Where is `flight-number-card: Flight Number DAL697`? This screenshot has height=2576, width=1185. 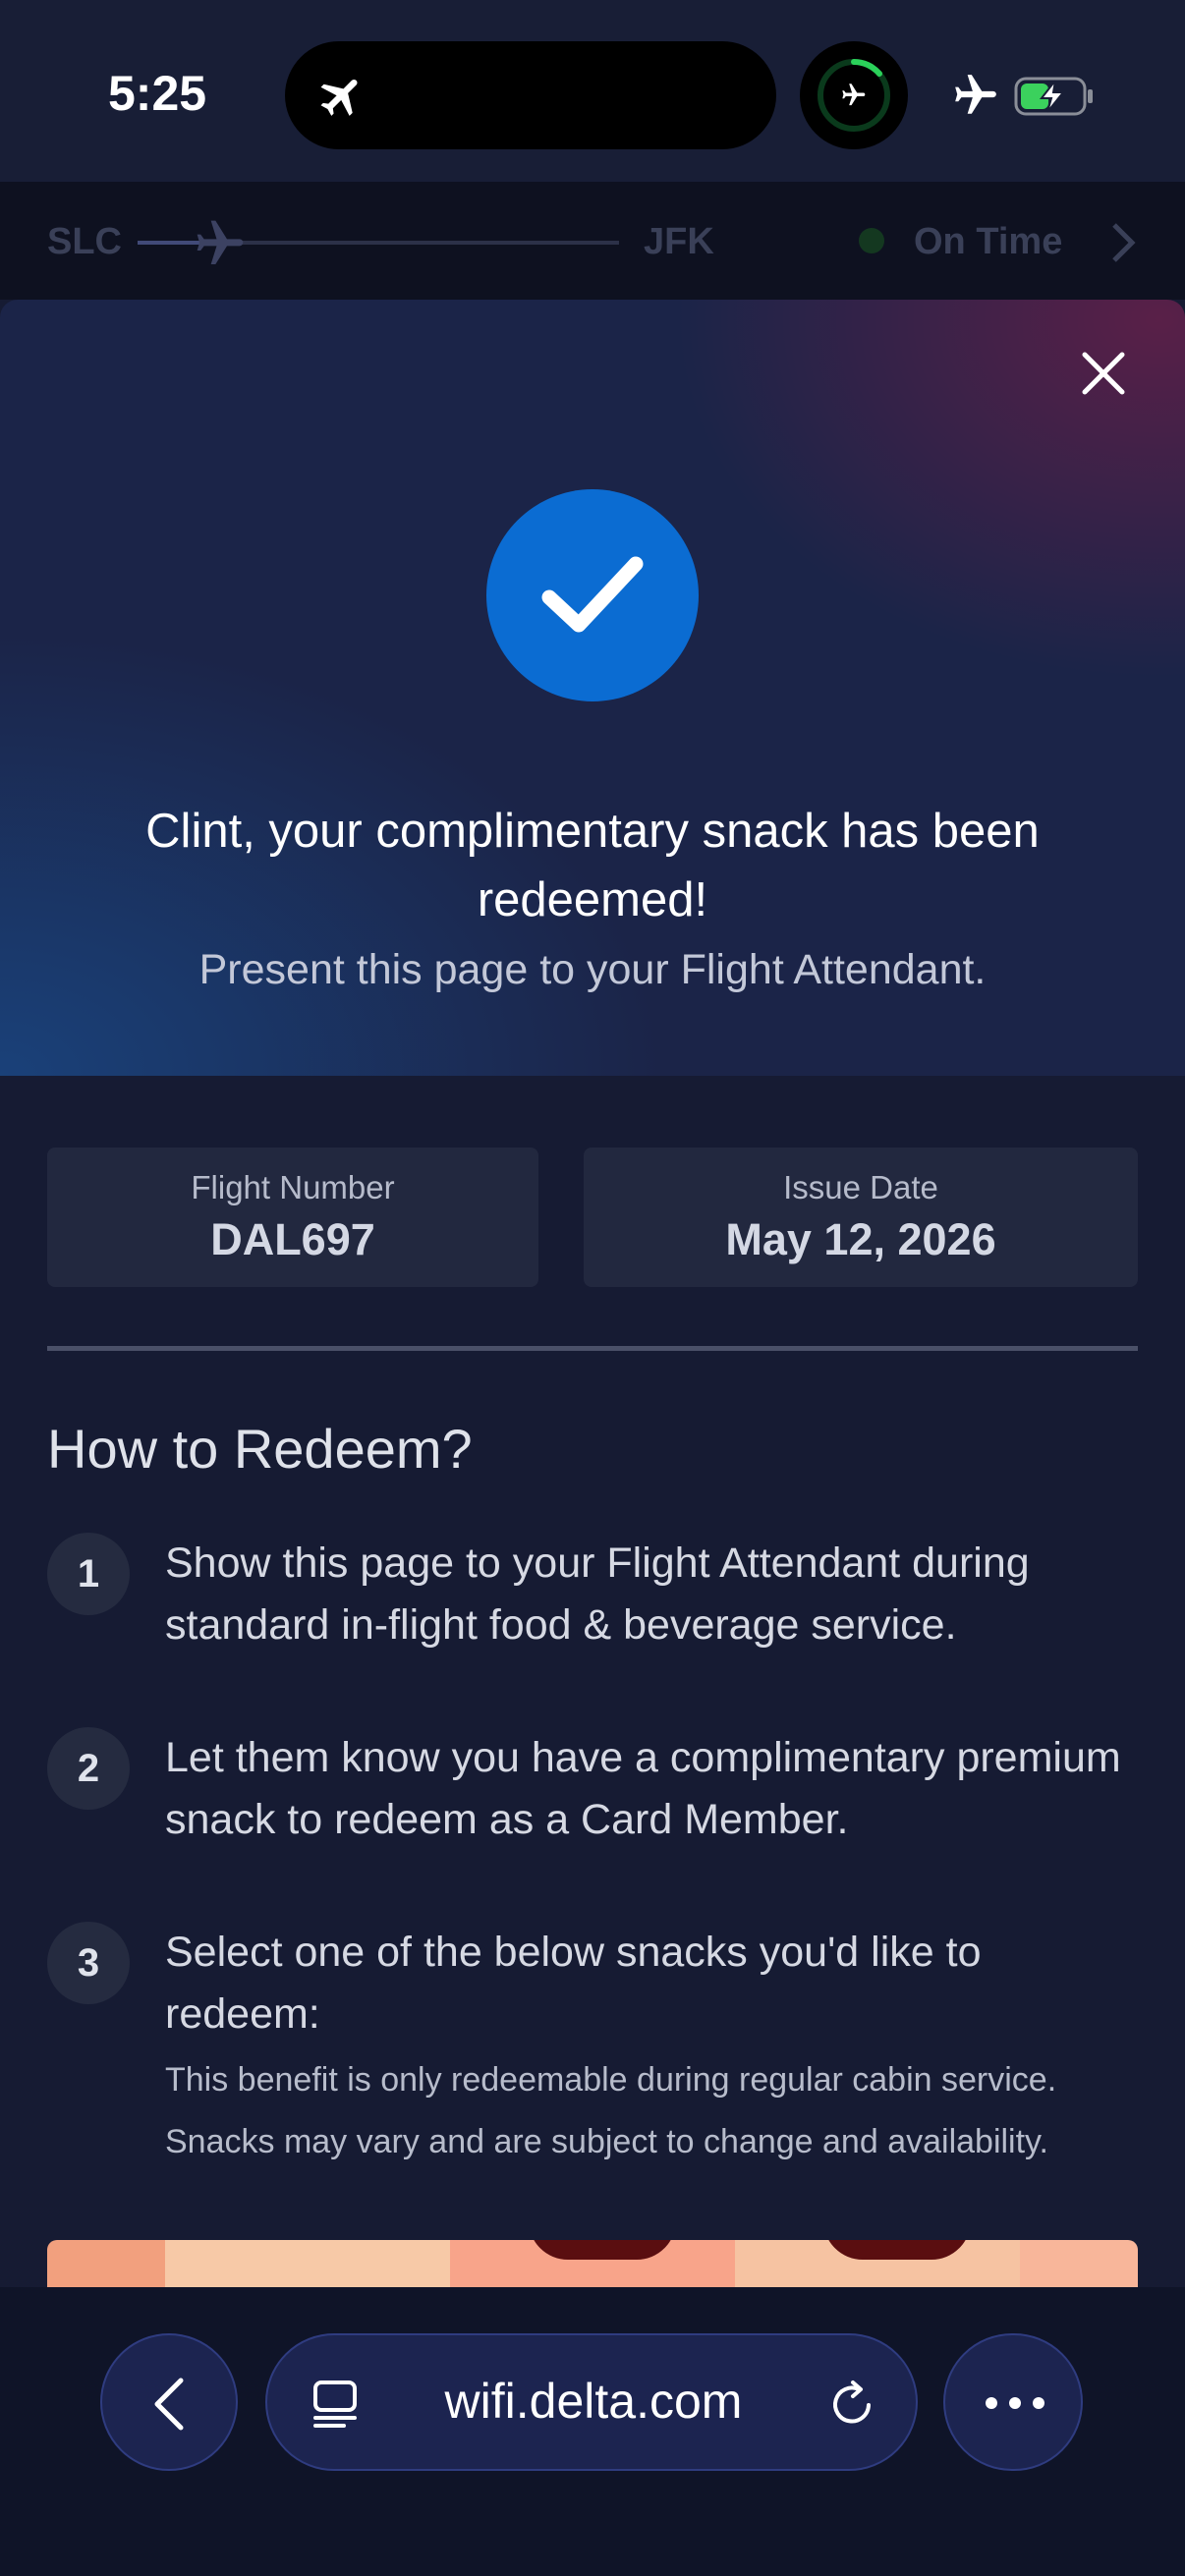 flight-number-card: Flight Number DAL697 is located at coordinates (292, 1217).